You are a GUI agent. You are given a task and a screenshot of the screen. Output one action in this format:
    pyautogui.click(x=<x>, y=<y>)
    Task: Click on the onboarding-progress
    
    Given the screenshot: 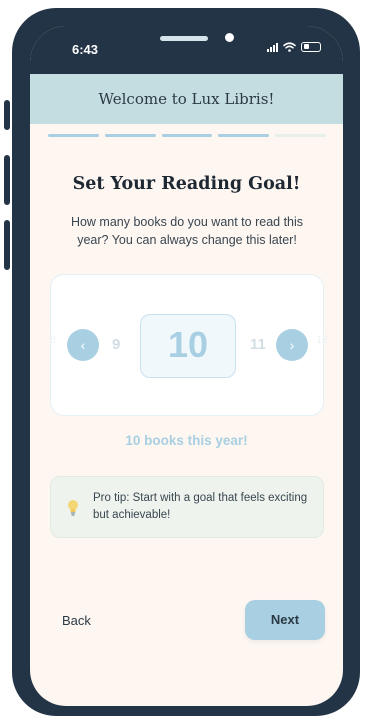 What is the action you would take?
    pyautogui.click(x=187, y=135)
    